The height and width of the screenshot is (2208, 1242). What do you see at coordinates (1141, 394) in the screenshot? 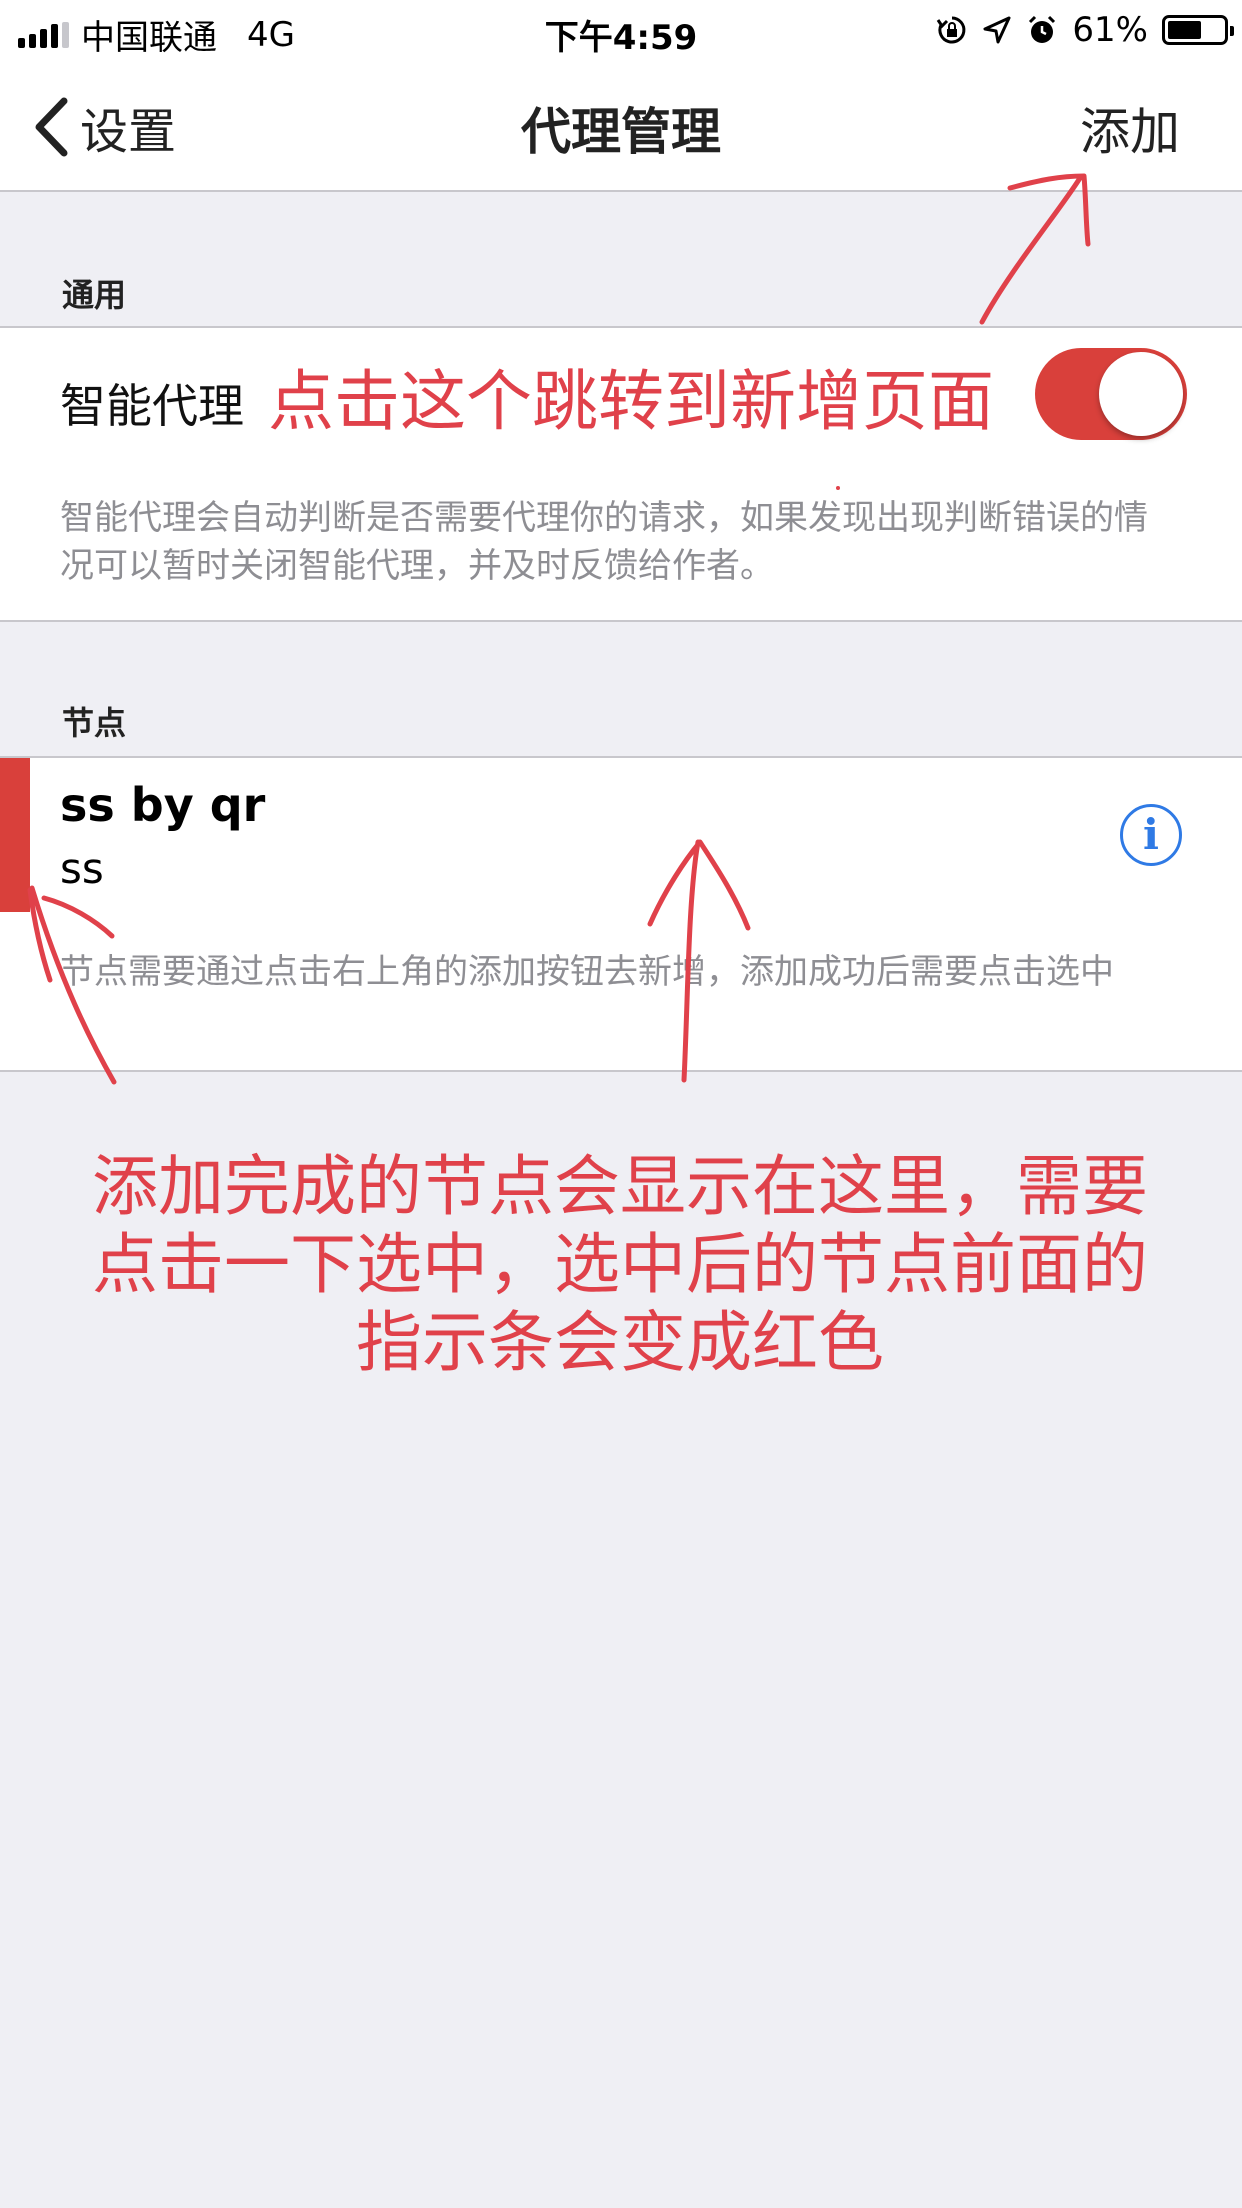
I see `toggle-knob` at bounding box center [1141, 394].